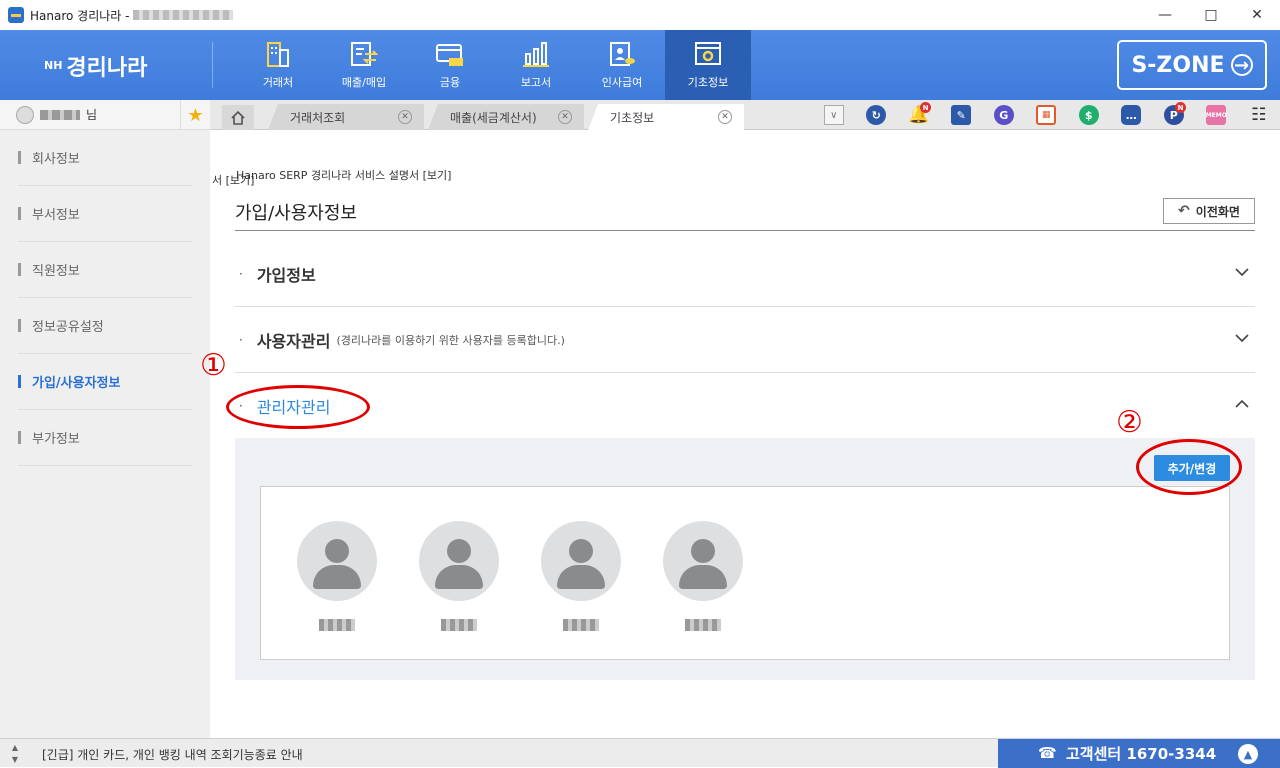  What do you see at coordinates (1165, 15) in the screenshot?
I see `minimize-button: —` at bounding box center [1165, 15].